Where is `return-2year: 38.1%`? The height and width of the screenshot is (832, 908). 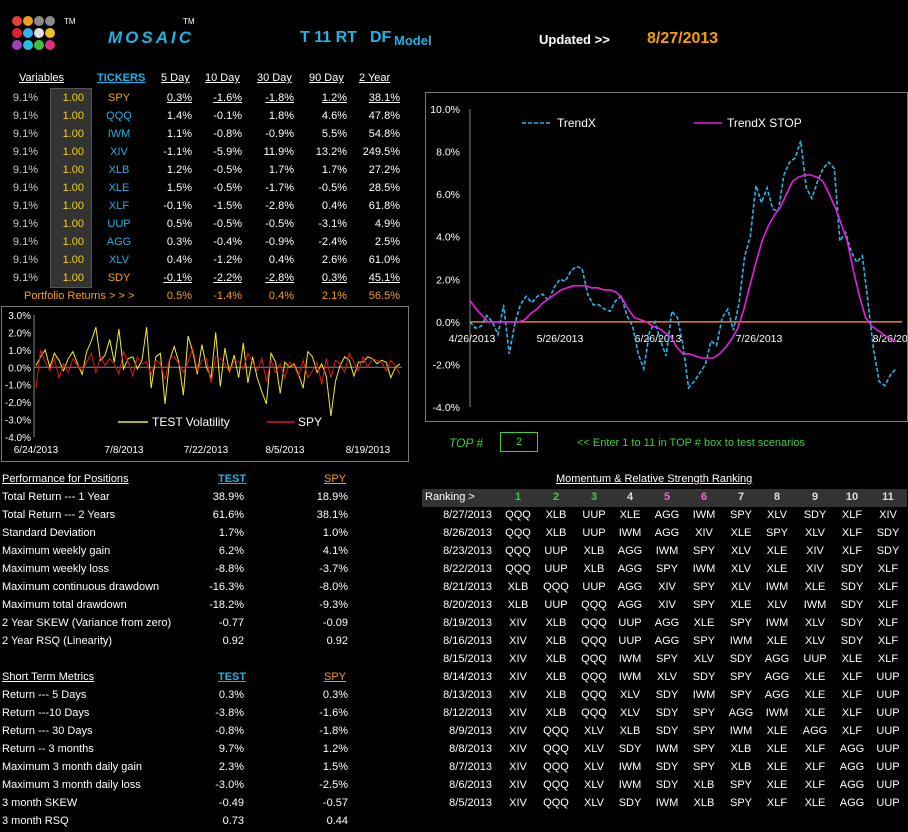 return-2year: 38.1% is located at coordinates (384, 98).